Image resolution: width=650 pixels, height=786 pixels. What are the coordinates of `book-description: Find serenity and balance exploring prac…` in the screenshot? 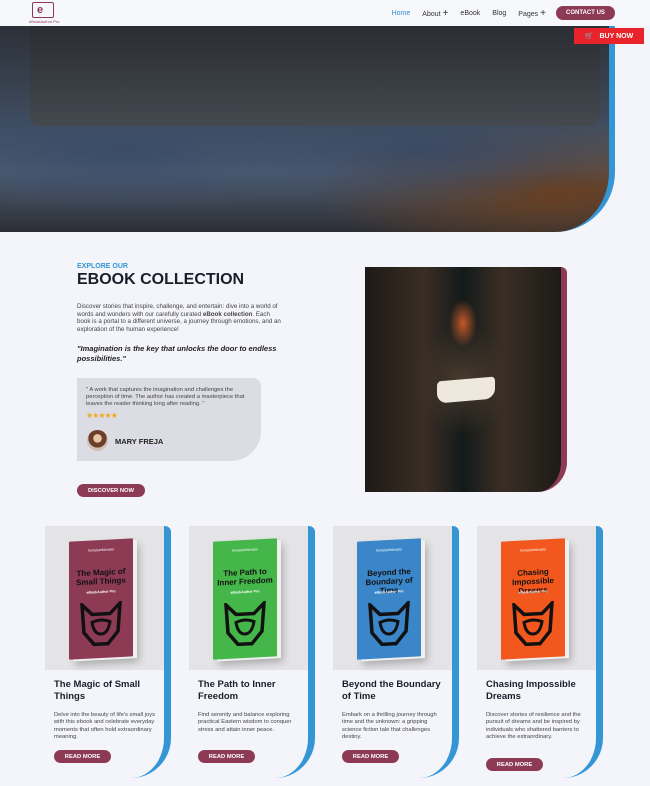 It's located at (245, 722).